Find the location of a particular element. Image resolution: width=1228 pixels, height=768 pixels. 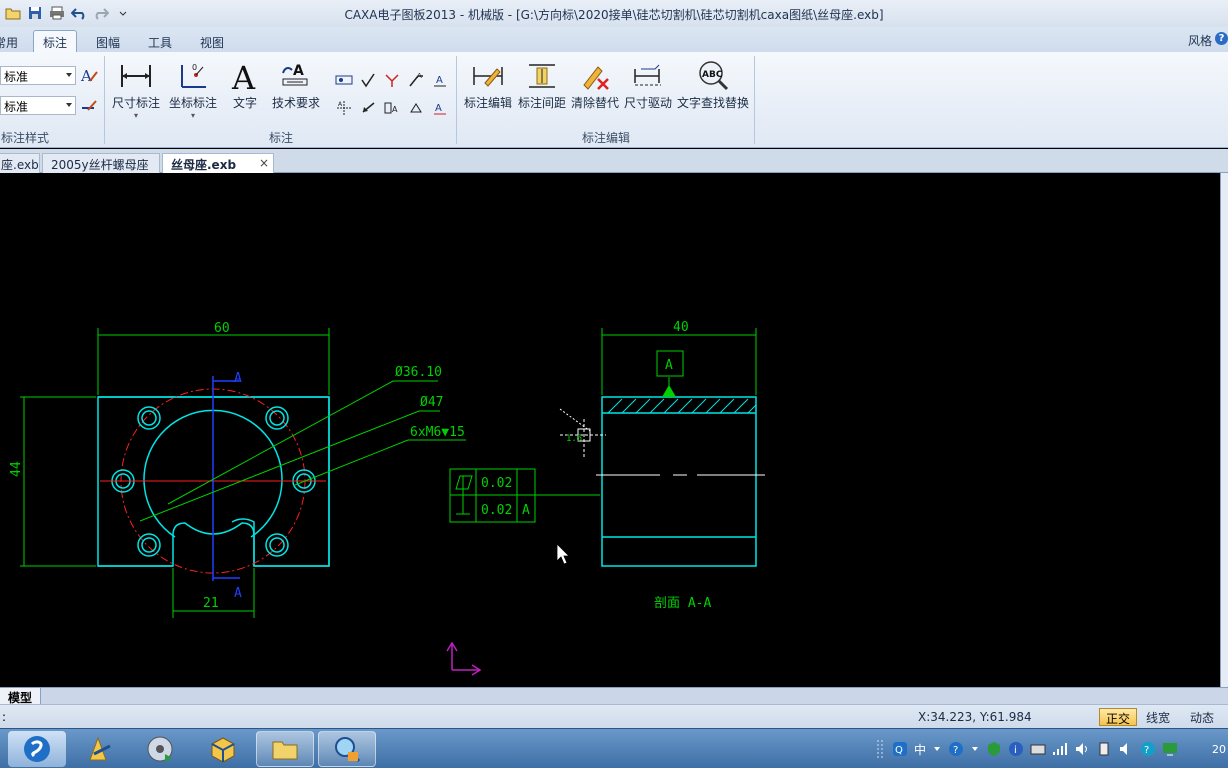

dim-side-width-text: 40 is located at coordinates (681, 327).